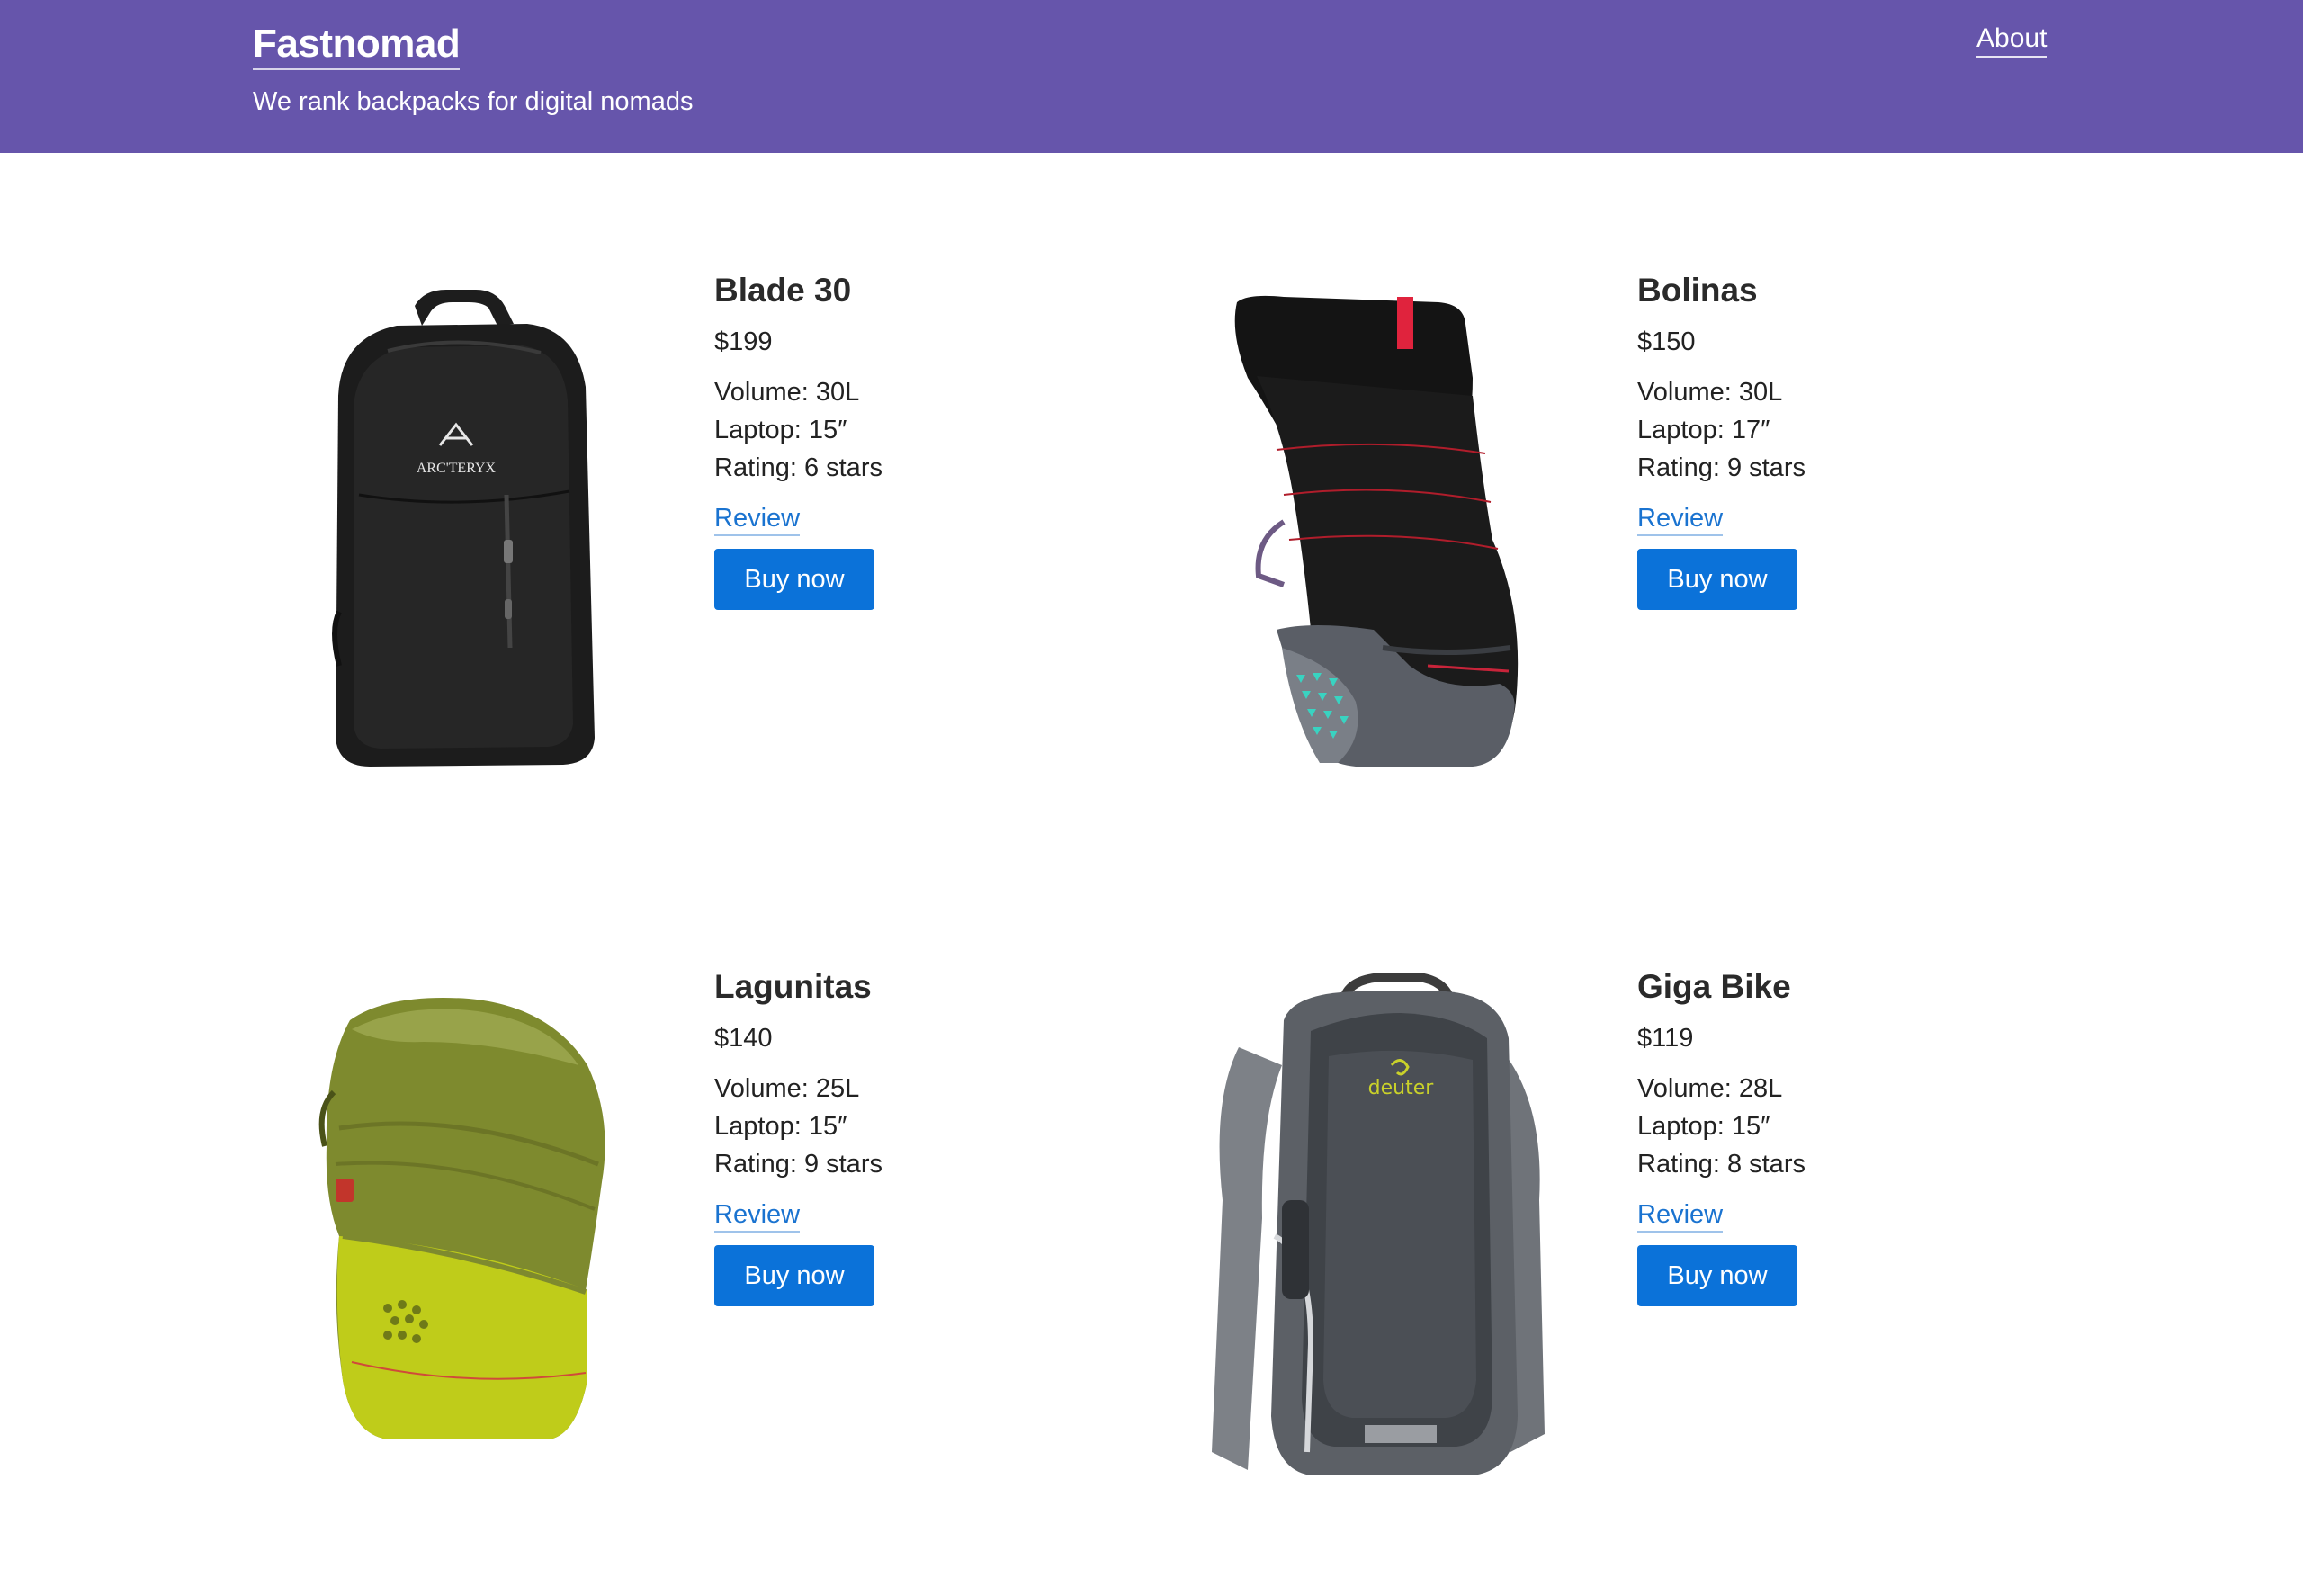 This screenshot has width=2303, height=1596. I want to click on product-image-giga-bike: deuter, so click(1387, 1236).